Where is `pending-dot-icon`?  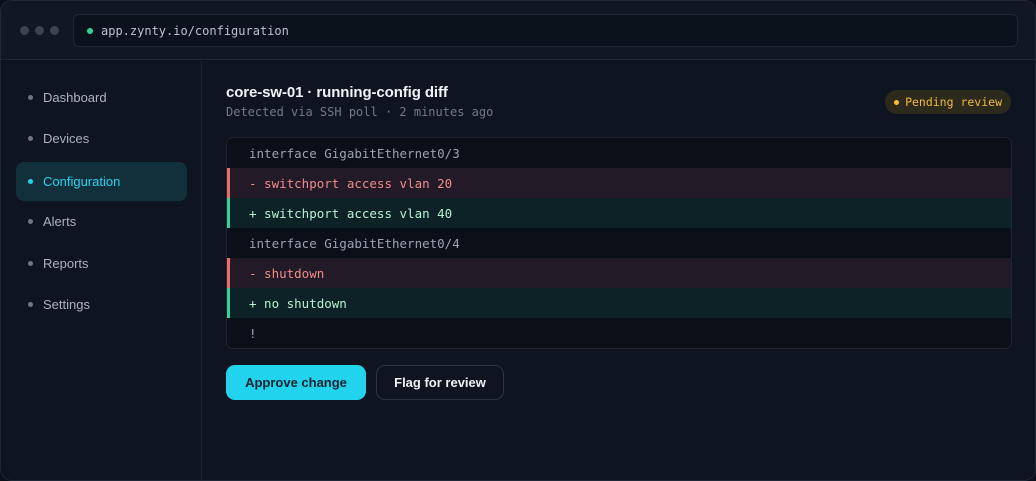
pending-dot-icon is located at coordinates (897, 102).